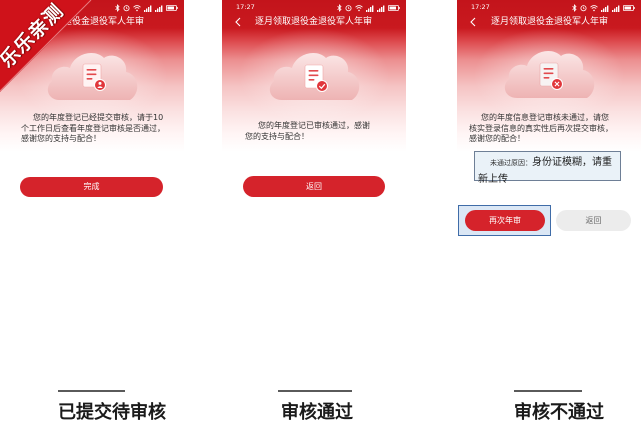 This screenshot has width=641, height=441. I want to click on message-line: 您的年度信息登记审核未通过，请您, so click(545, 117).